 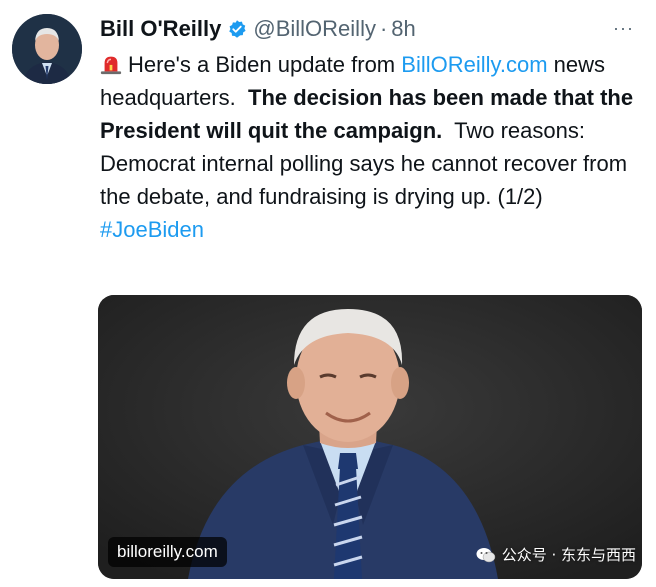 I want to click on wechat-icon, so click(x=485, y=554).